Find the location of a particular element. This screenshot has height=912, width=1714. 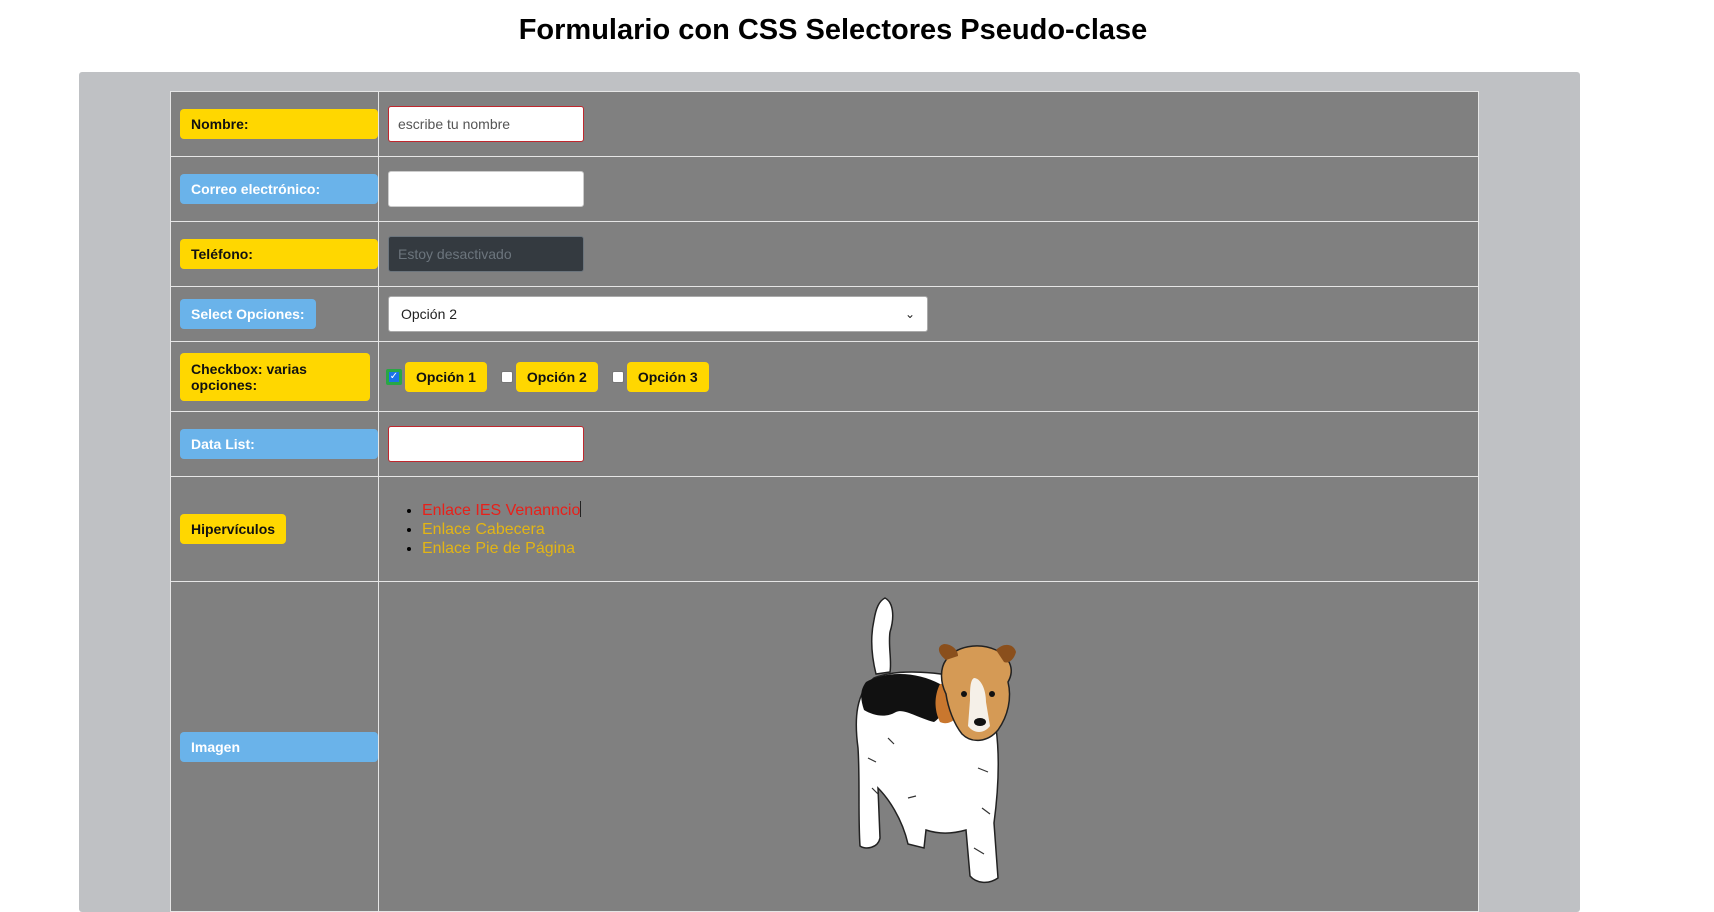

email-field is located at coordinates (486, 189).